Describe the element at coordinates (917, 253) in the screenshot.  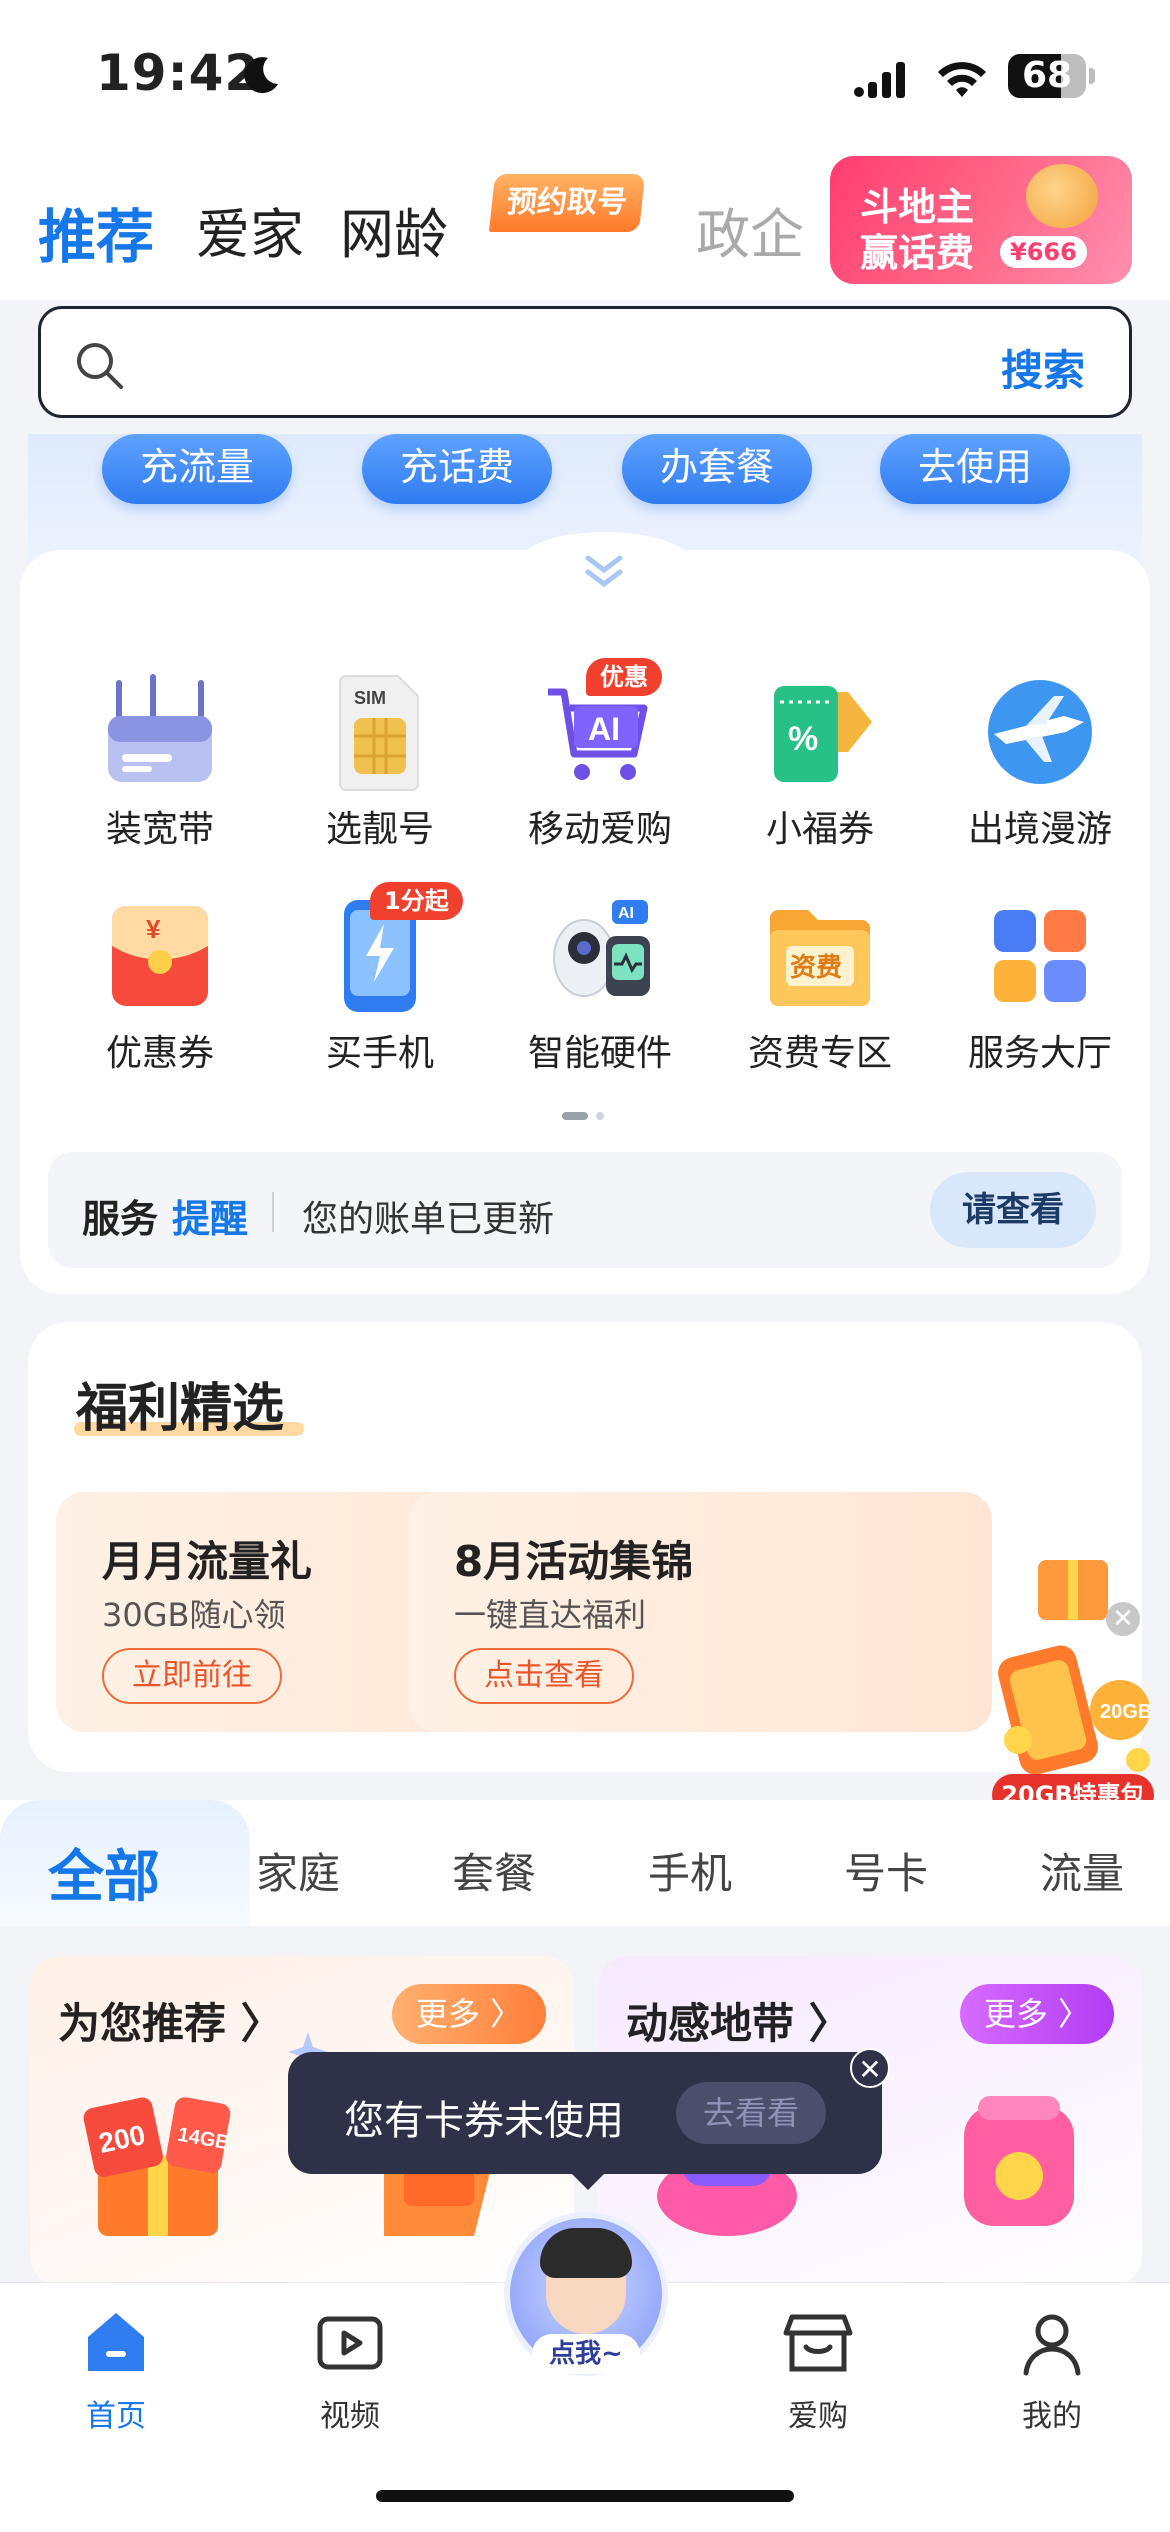
I see `promo-line2: 赢话费` at that location.